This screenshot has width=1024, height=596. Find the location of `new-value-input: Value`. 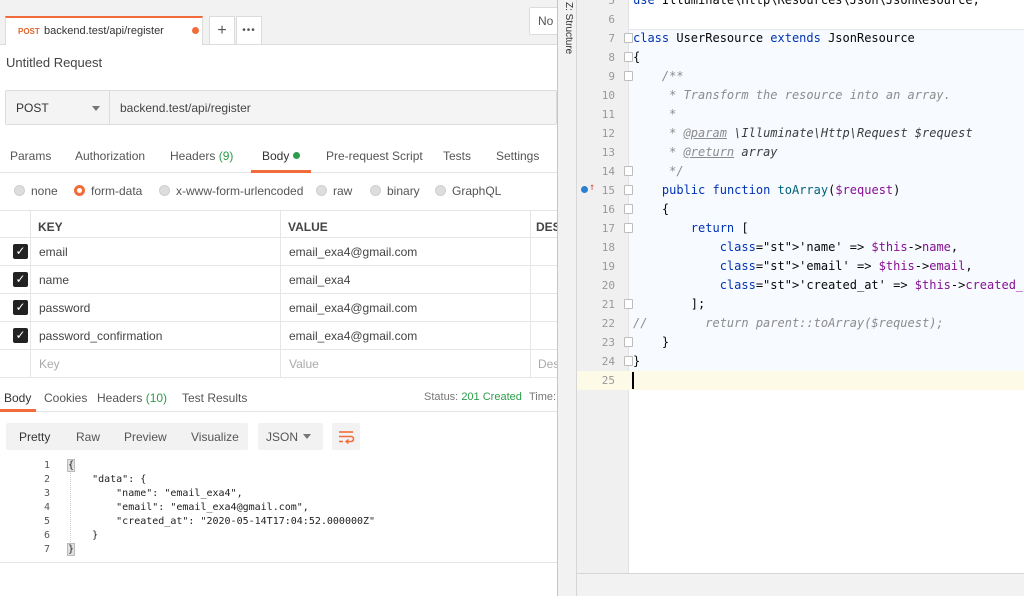

new-value-input: Value is located at coordinates (304, 364).